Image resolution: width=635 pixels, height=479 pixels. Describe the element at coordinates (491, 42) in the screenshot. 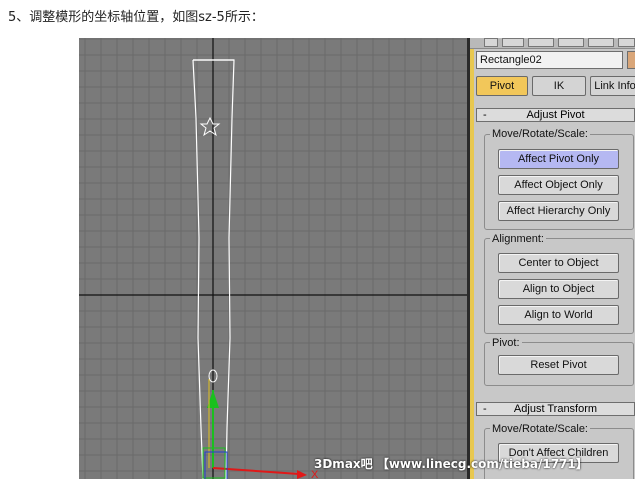

I see `create-tab-icon` at that location.